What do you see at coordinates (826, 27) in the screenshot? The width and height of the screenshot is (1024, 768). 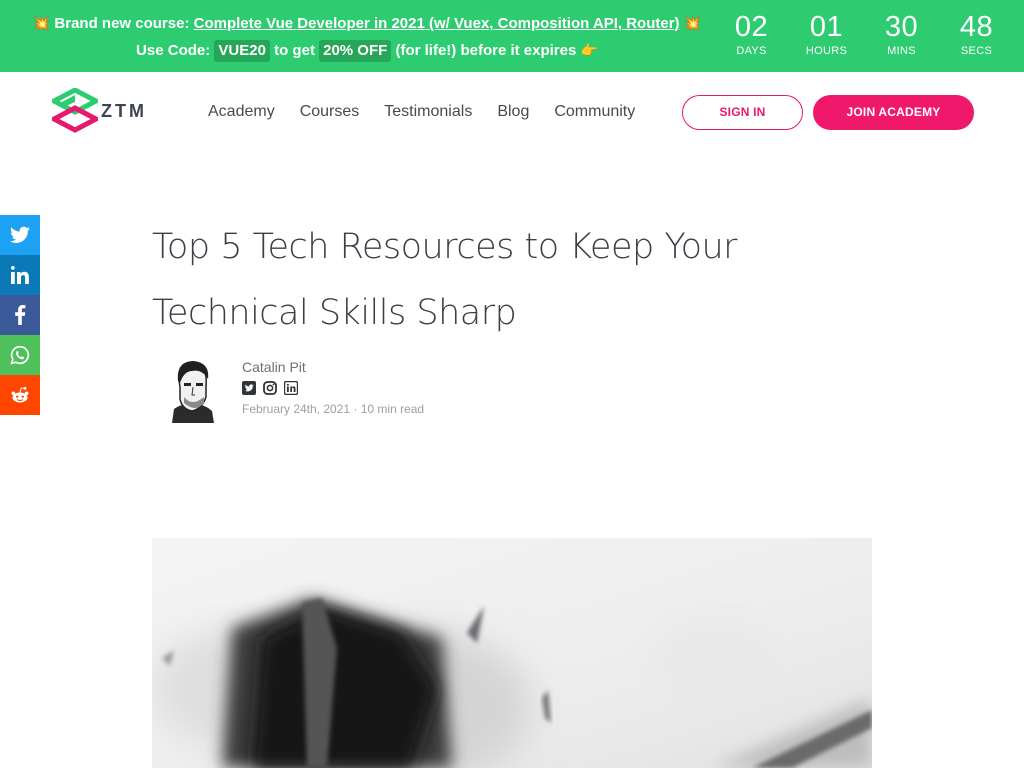 I see `countdown-value: 01` at bounding box center [826, 27].